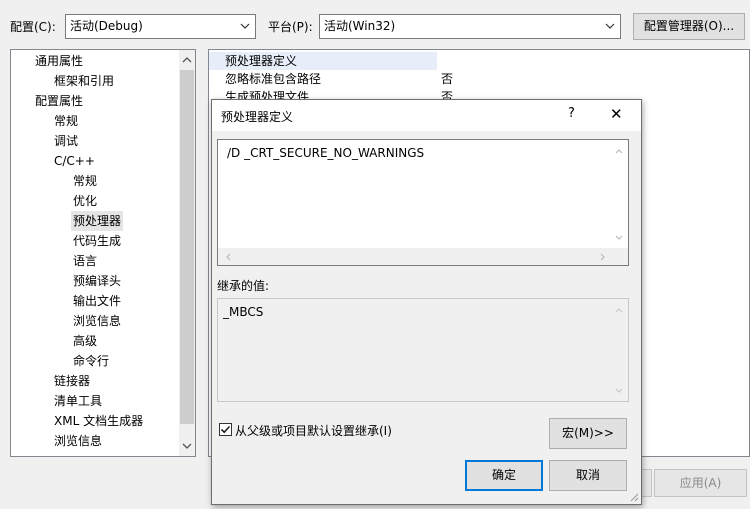 This screenshot has width=750, height=509. What do you see at coordinates (91, 361) in the screenshot?
I see `tree-item: 命令行` at bounding box center [91, 361].